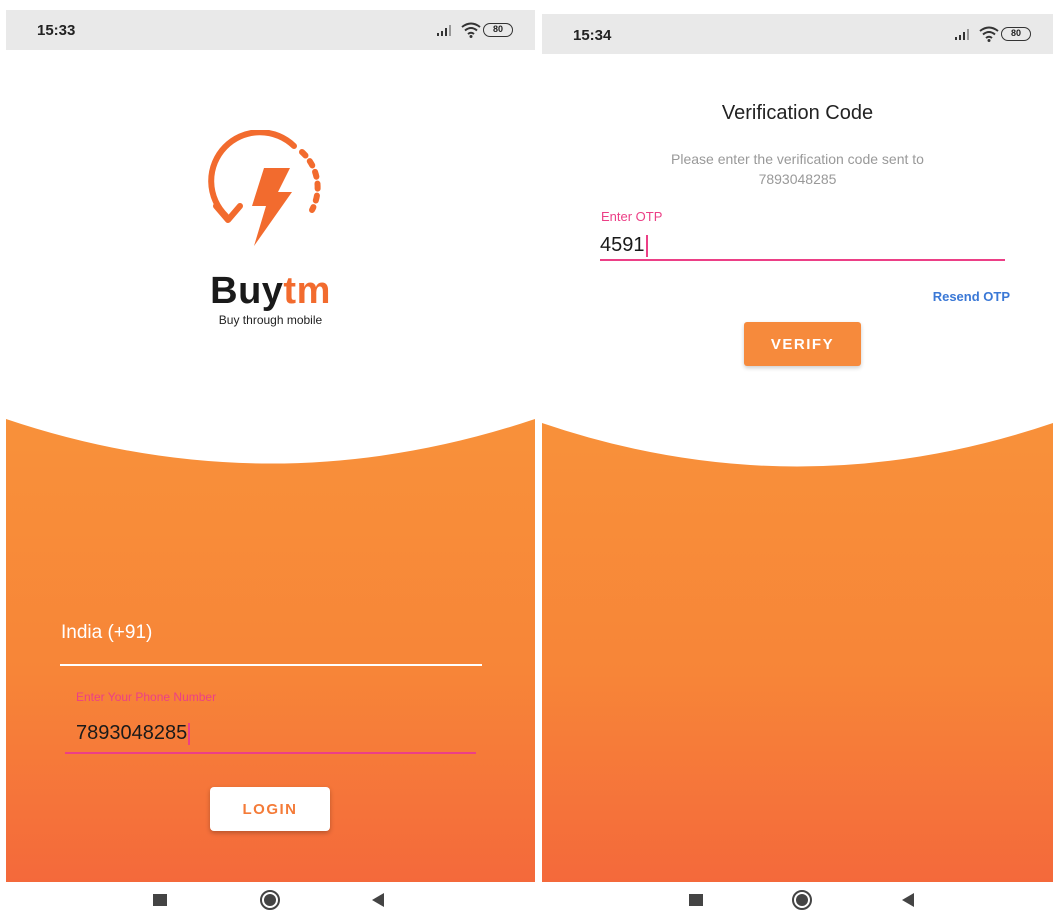 The height and width of the screenshot is (918, 1053). Describe the element at coordinates (802, 260) in the screenshot. I see `otp-underline` at that location.